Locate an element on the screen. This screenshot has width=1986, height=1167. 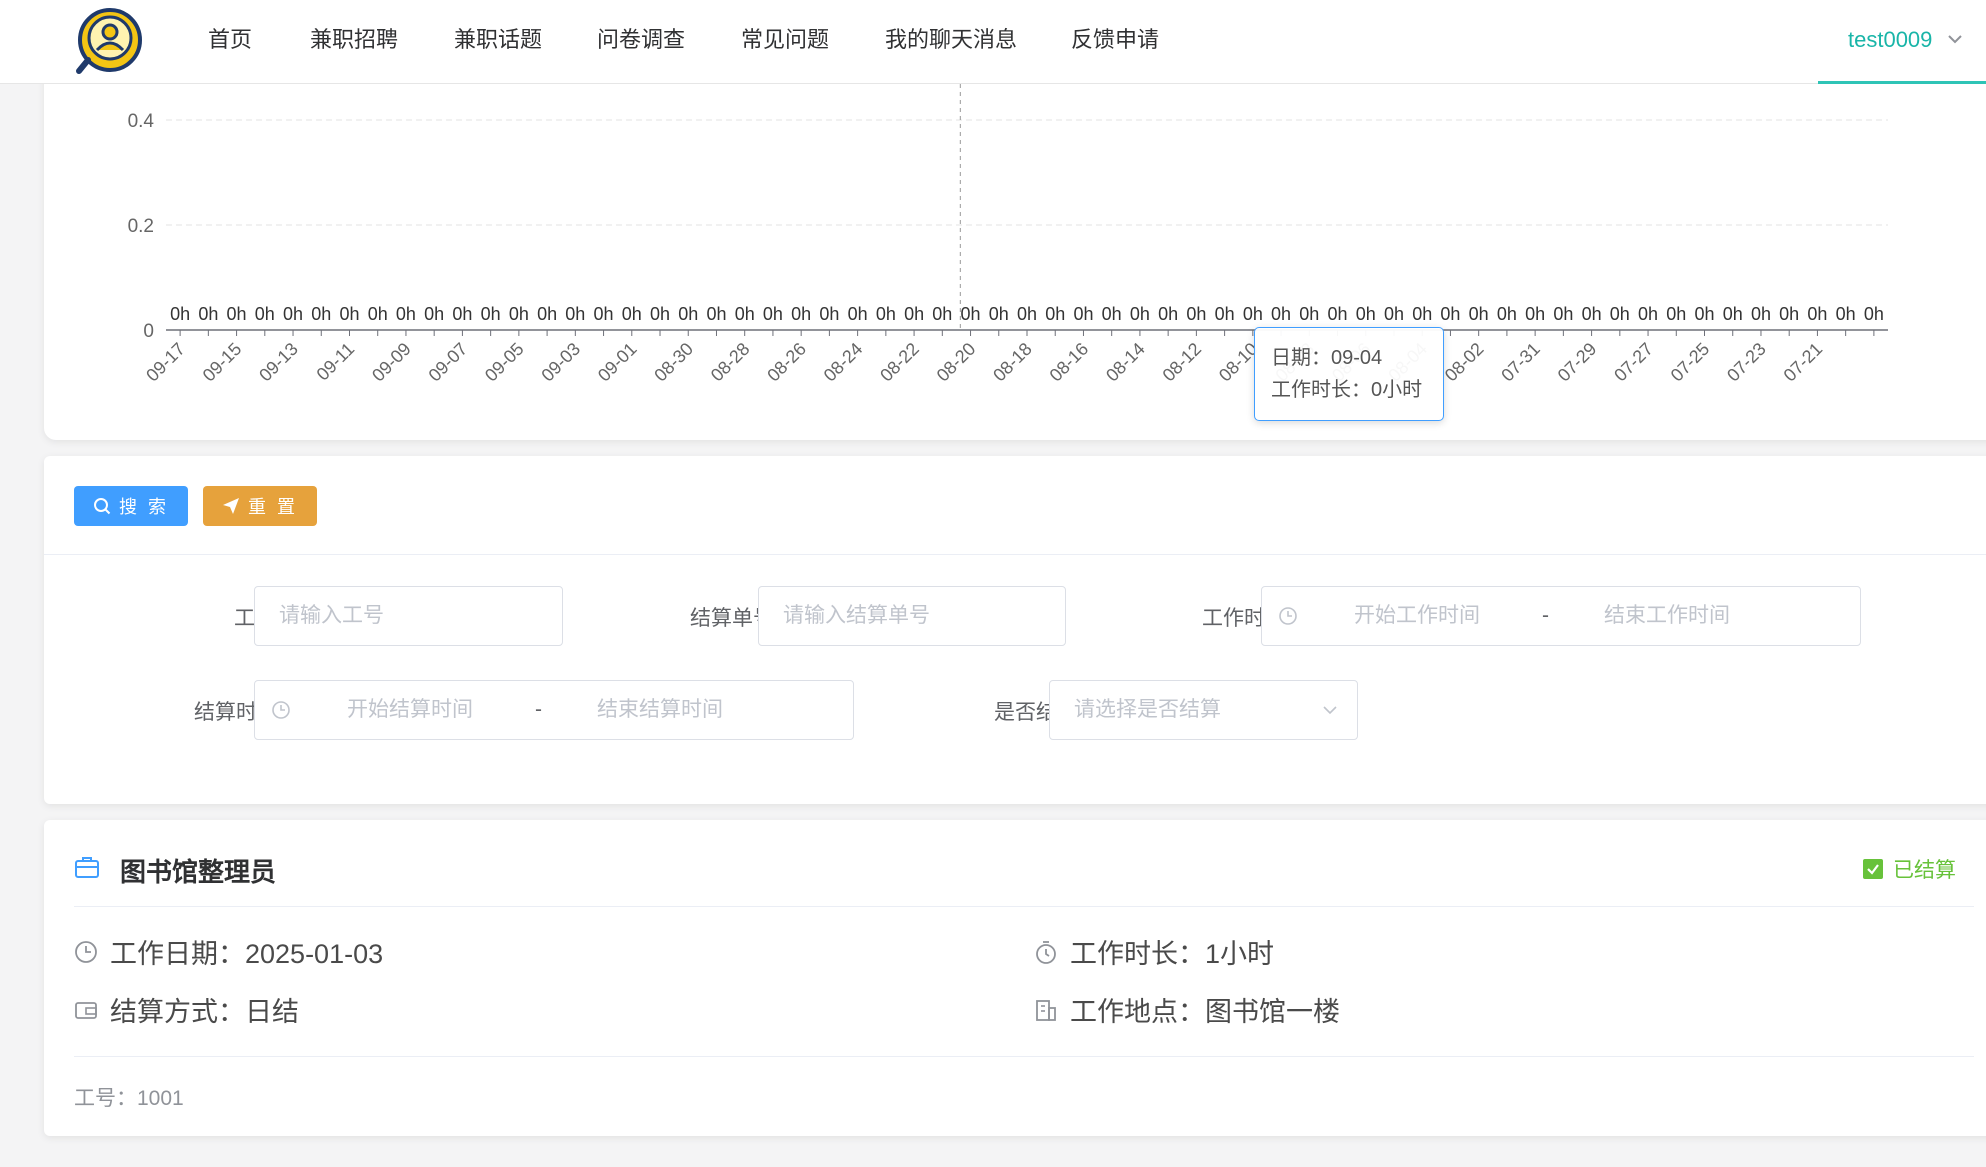
clock-icon is located at coordinates (281, 710).